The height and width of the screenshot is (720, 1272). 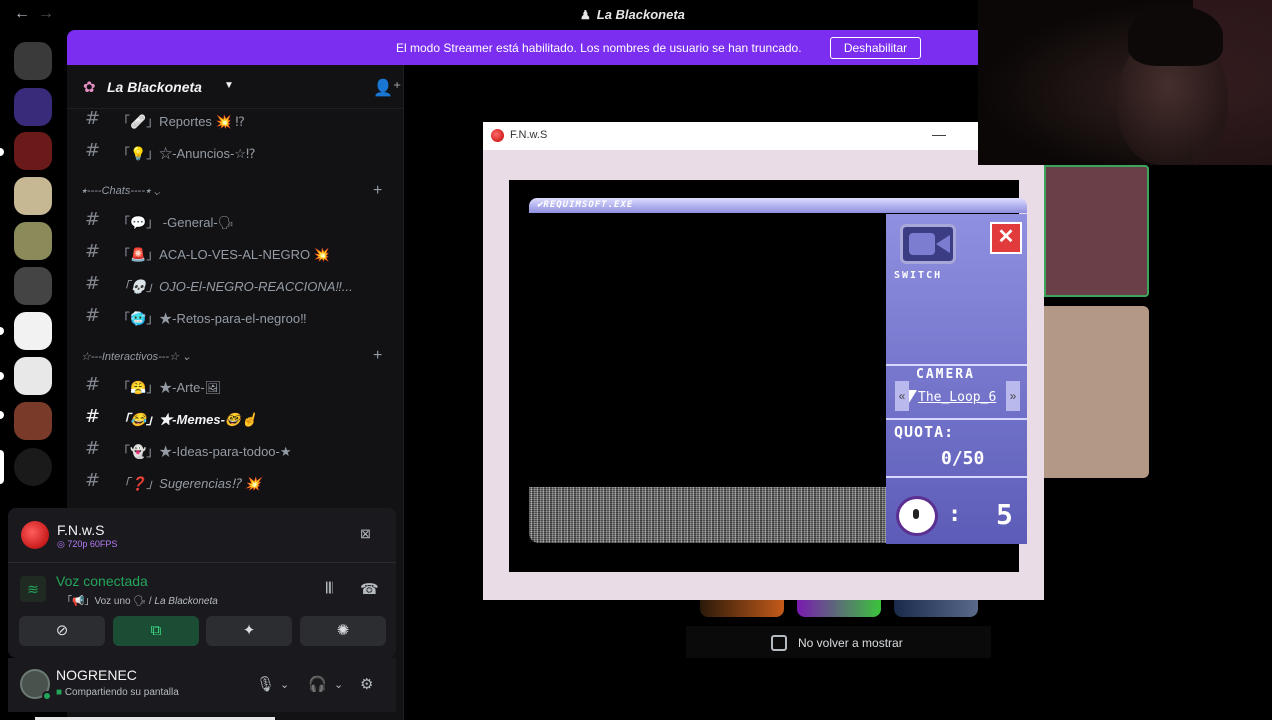 What do you see at coordinates (902, 396) in the screenshot?
I see `prev-camera-button: «` at bounding box center [902, 396].